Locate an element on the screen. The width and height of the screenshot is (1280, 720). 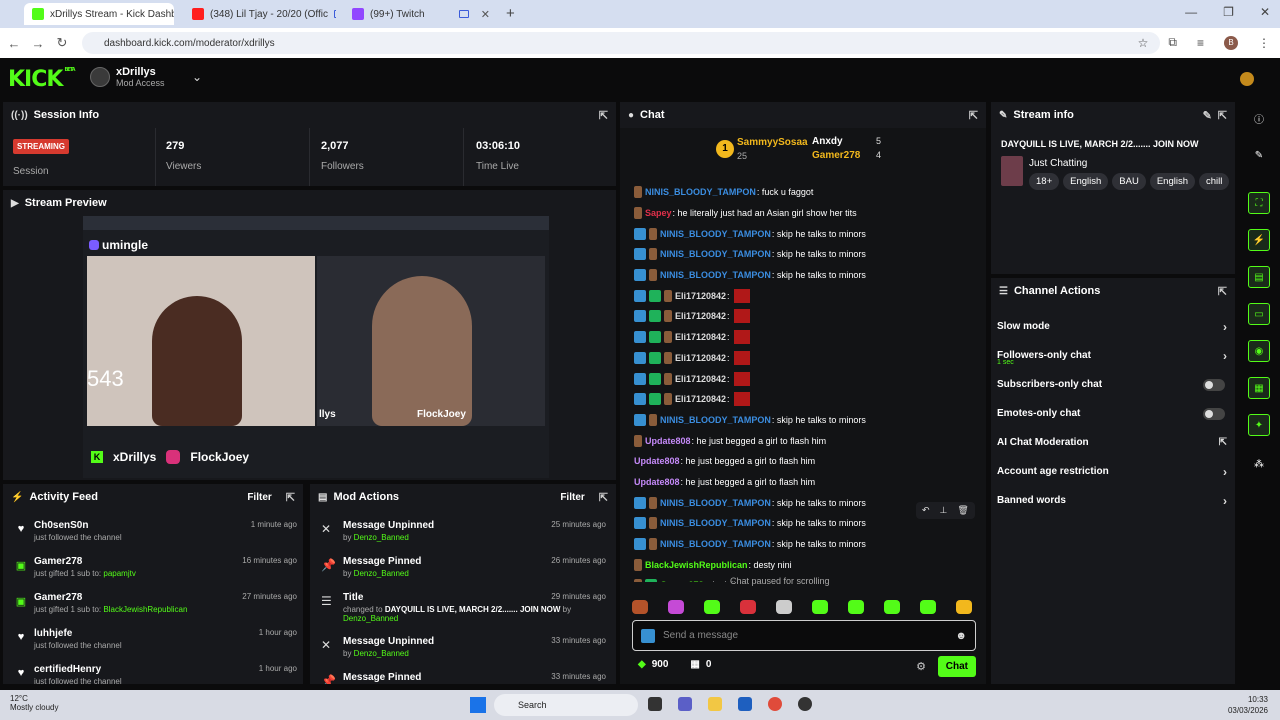
stream-tag: English is located at coordinates (1086, 181).